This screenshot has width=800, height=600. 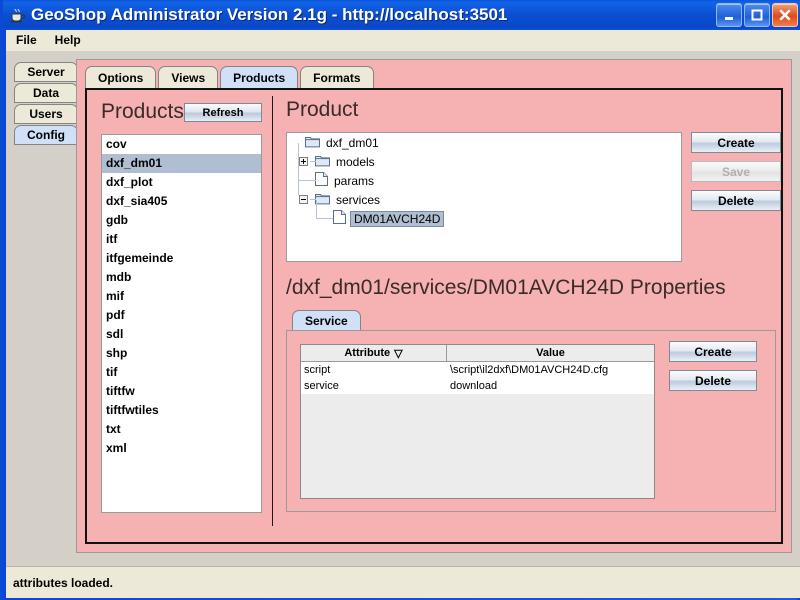 I want to click on tree-node-dxf-dm01: dxf_dm01, so click(x=484, y=142).